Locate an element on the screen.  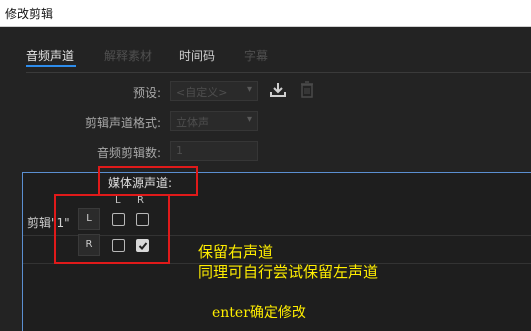
checkbox-L-to-R is located at coordinates (142, 219).